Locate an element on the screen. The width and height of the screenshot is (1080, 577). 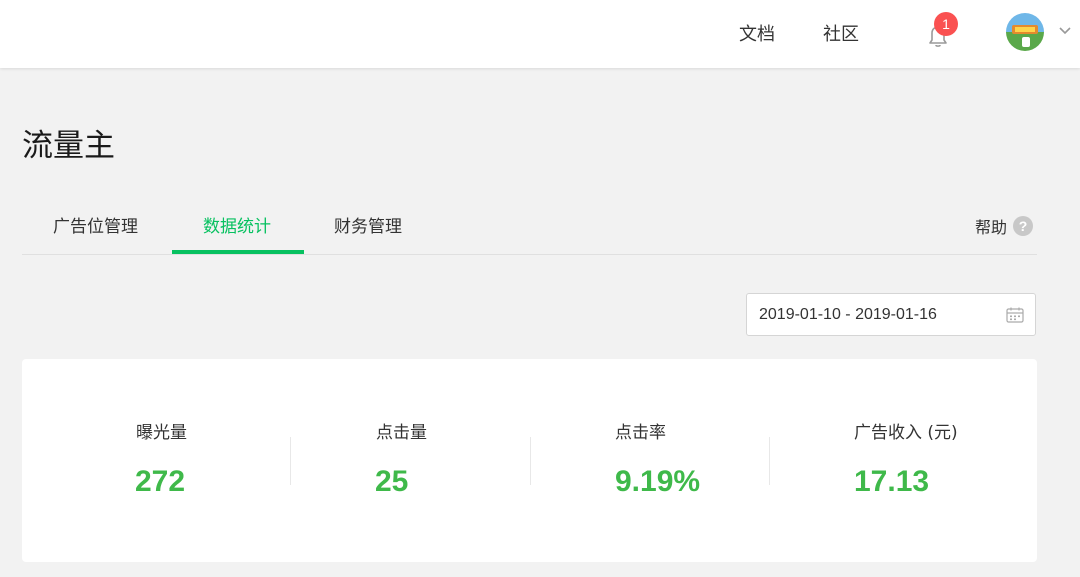
tab-bar: 广告位管理 数据统计 财务管理 帮助 ? is located at coordinates (529, 227).